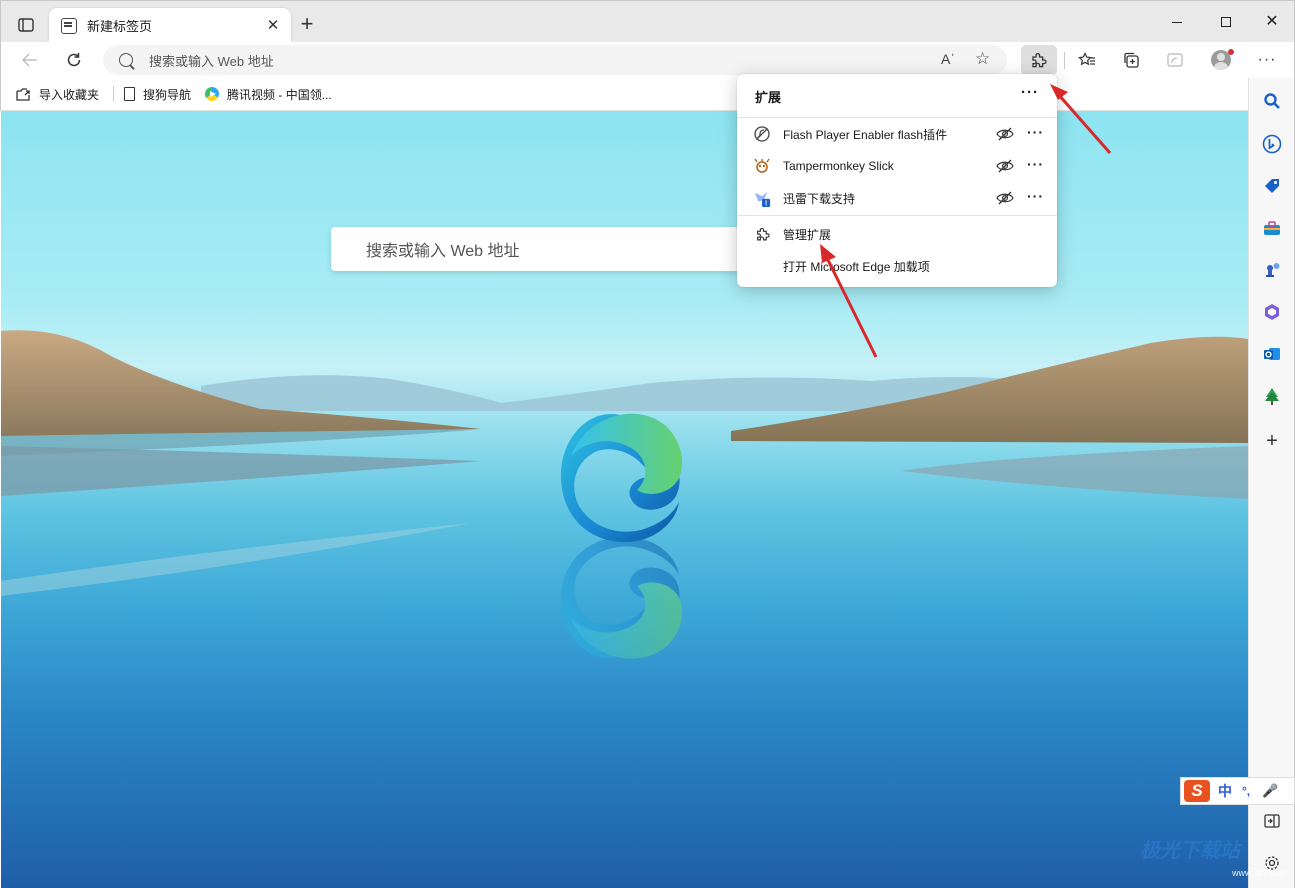 The image size is (1295, 888). Describe the element at coordinates (897, 266) in the screenshot. I see `open-edge-addons-item: 打开 Microsoft Edge 加载项` at that location.